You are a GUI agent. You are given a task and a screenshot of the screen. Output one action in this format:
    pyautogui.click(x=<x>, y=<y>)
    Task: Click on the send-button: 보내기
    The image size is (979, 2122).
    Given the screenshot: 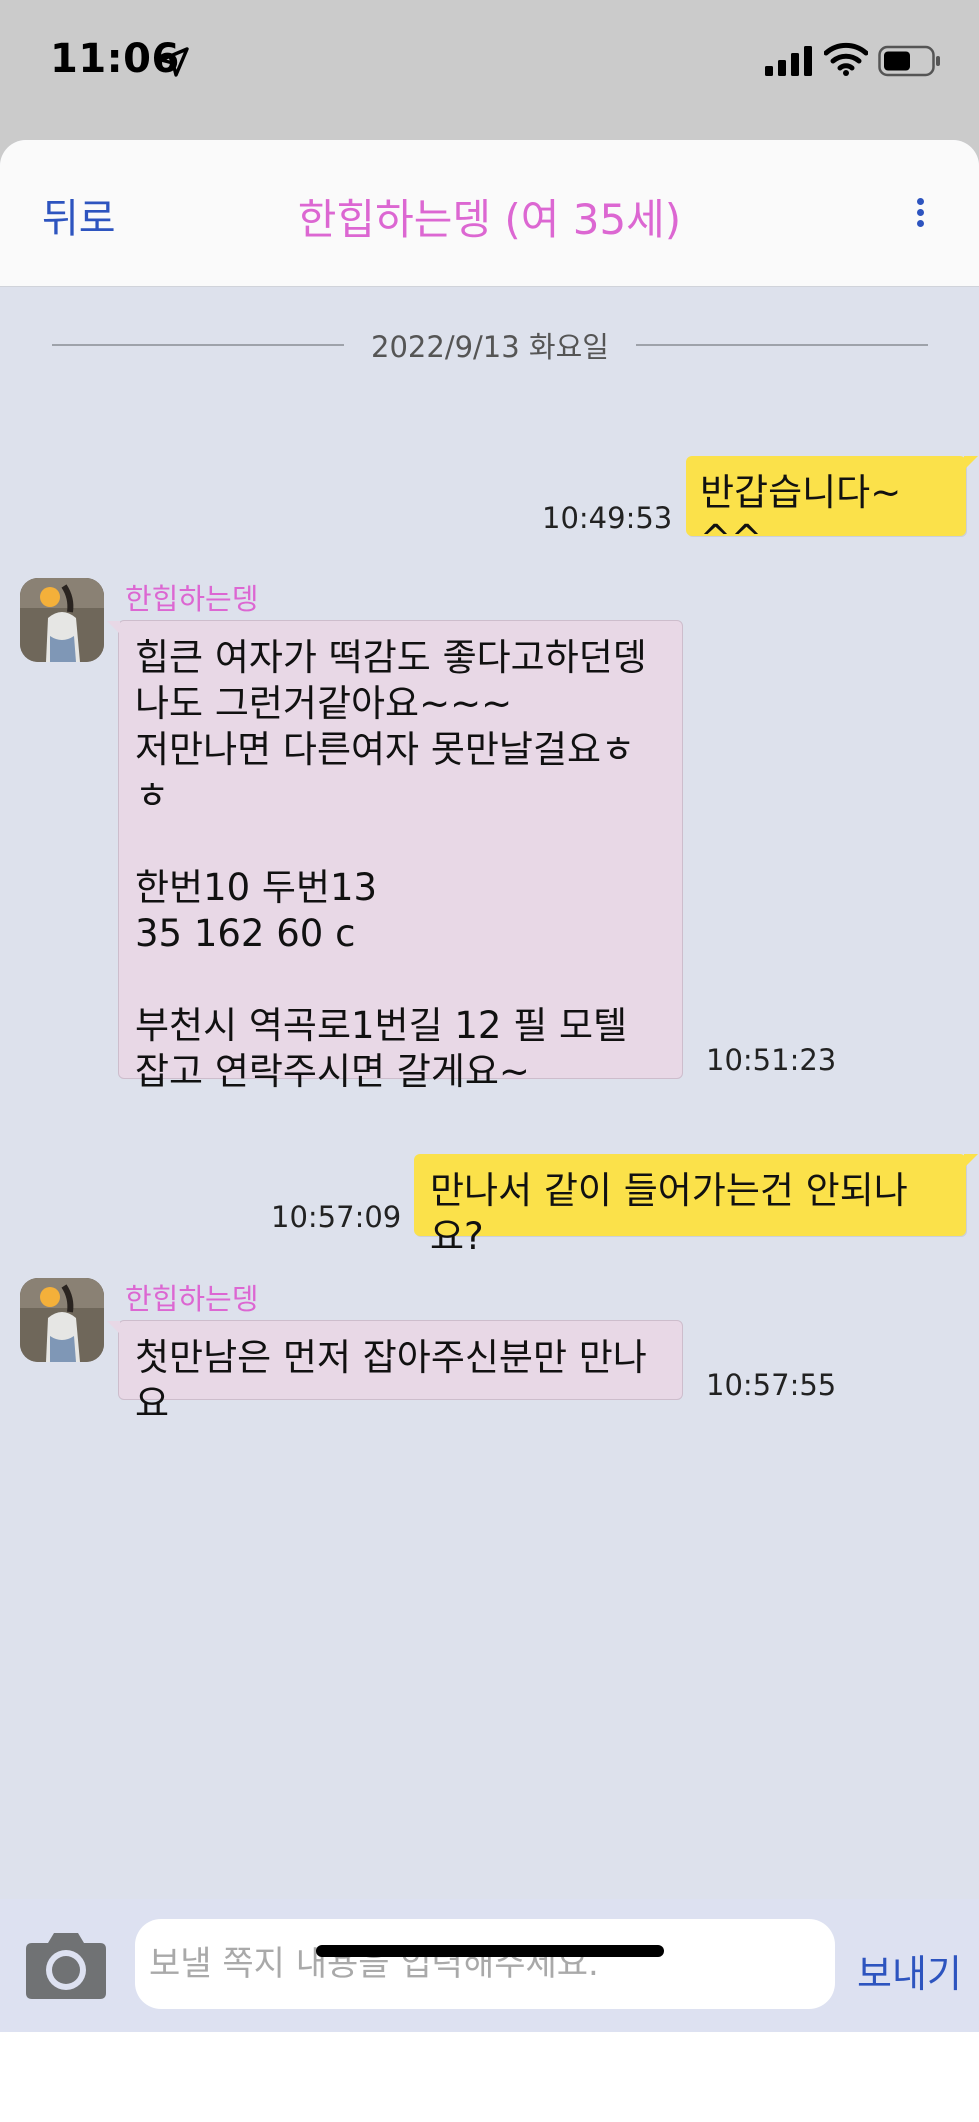 What is the action you would take?
    pyautogui.click(x=909, y=1970)
    